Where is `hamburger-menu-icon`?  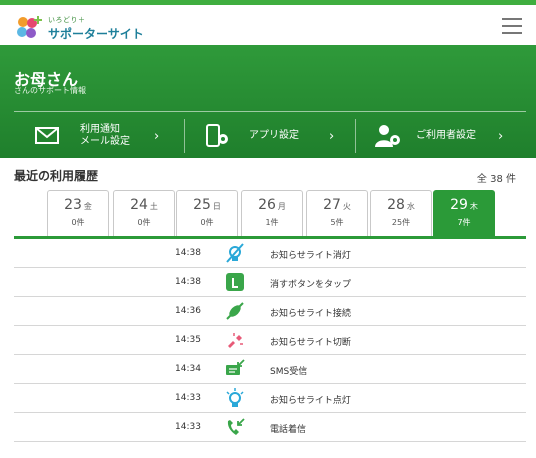
hamburger-menu-icon is located at coordinates (513, 26).